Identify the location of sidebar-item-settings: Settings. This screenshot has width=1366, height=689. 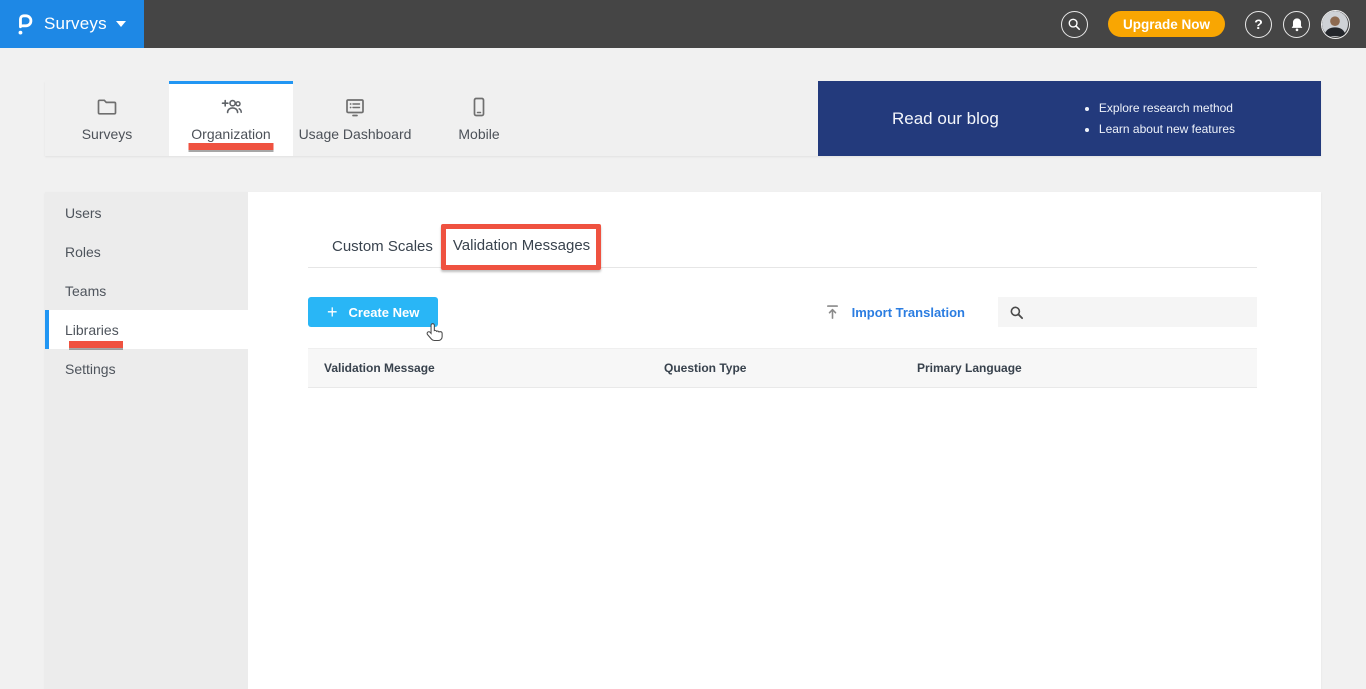
(146, 368).